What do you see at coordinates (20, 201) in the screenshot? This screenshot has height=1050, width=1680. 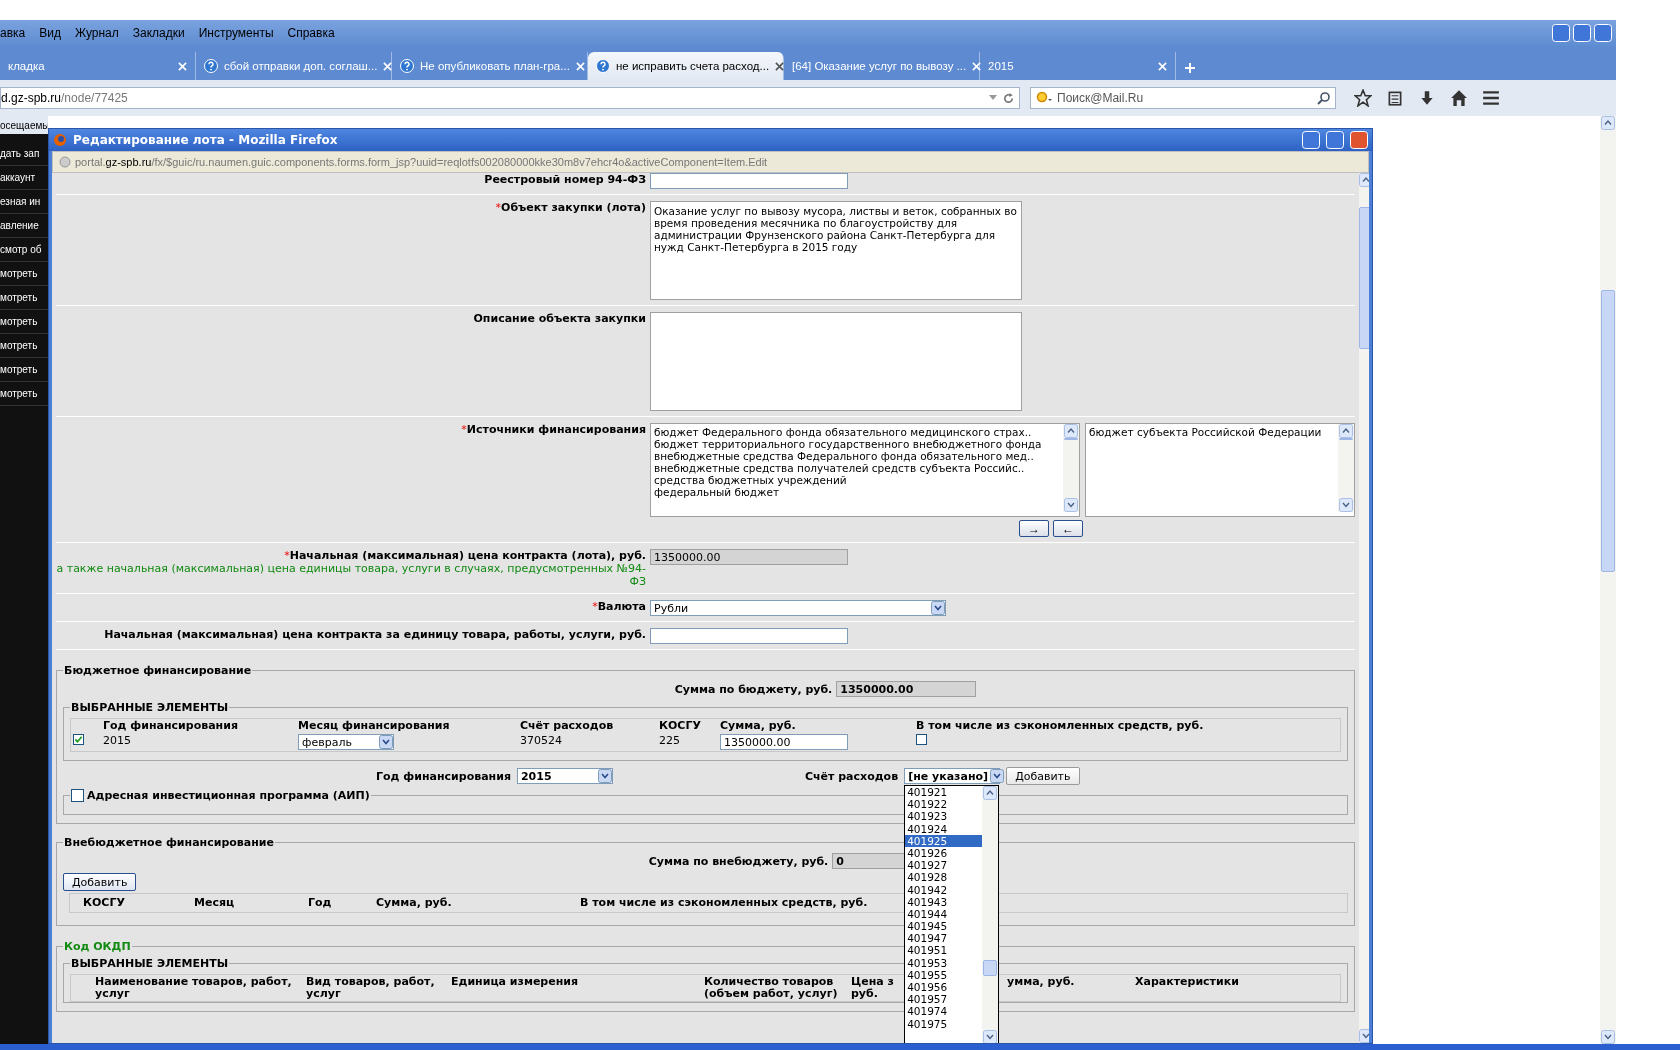 I see `sidebar-link: езная ин` at bounding box center [20, 201].